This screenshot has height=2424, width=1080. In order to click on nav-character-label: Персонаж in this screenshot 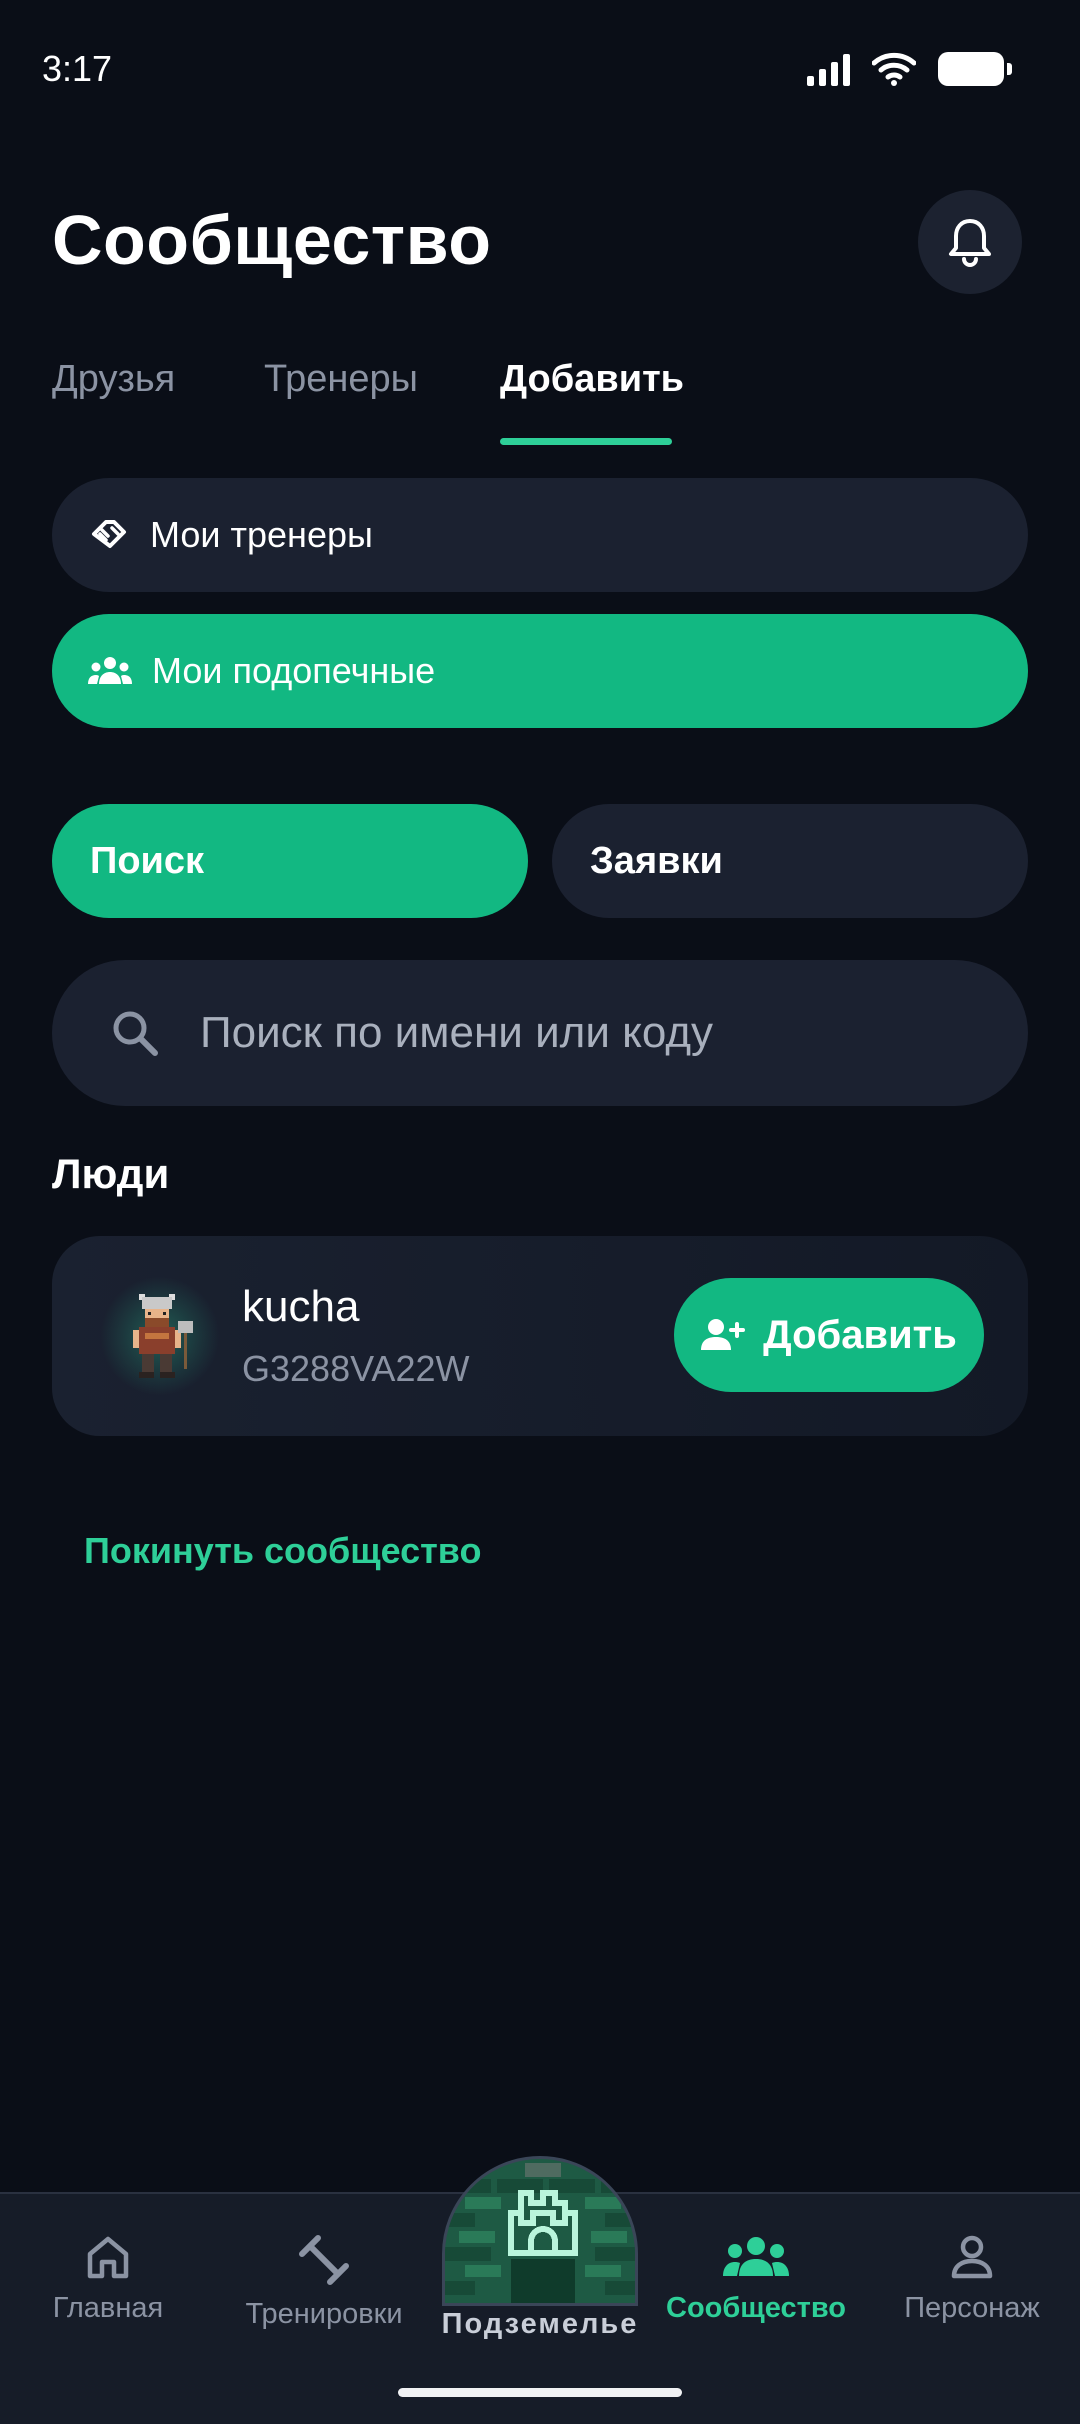, I will do `click(972, 2308)`.